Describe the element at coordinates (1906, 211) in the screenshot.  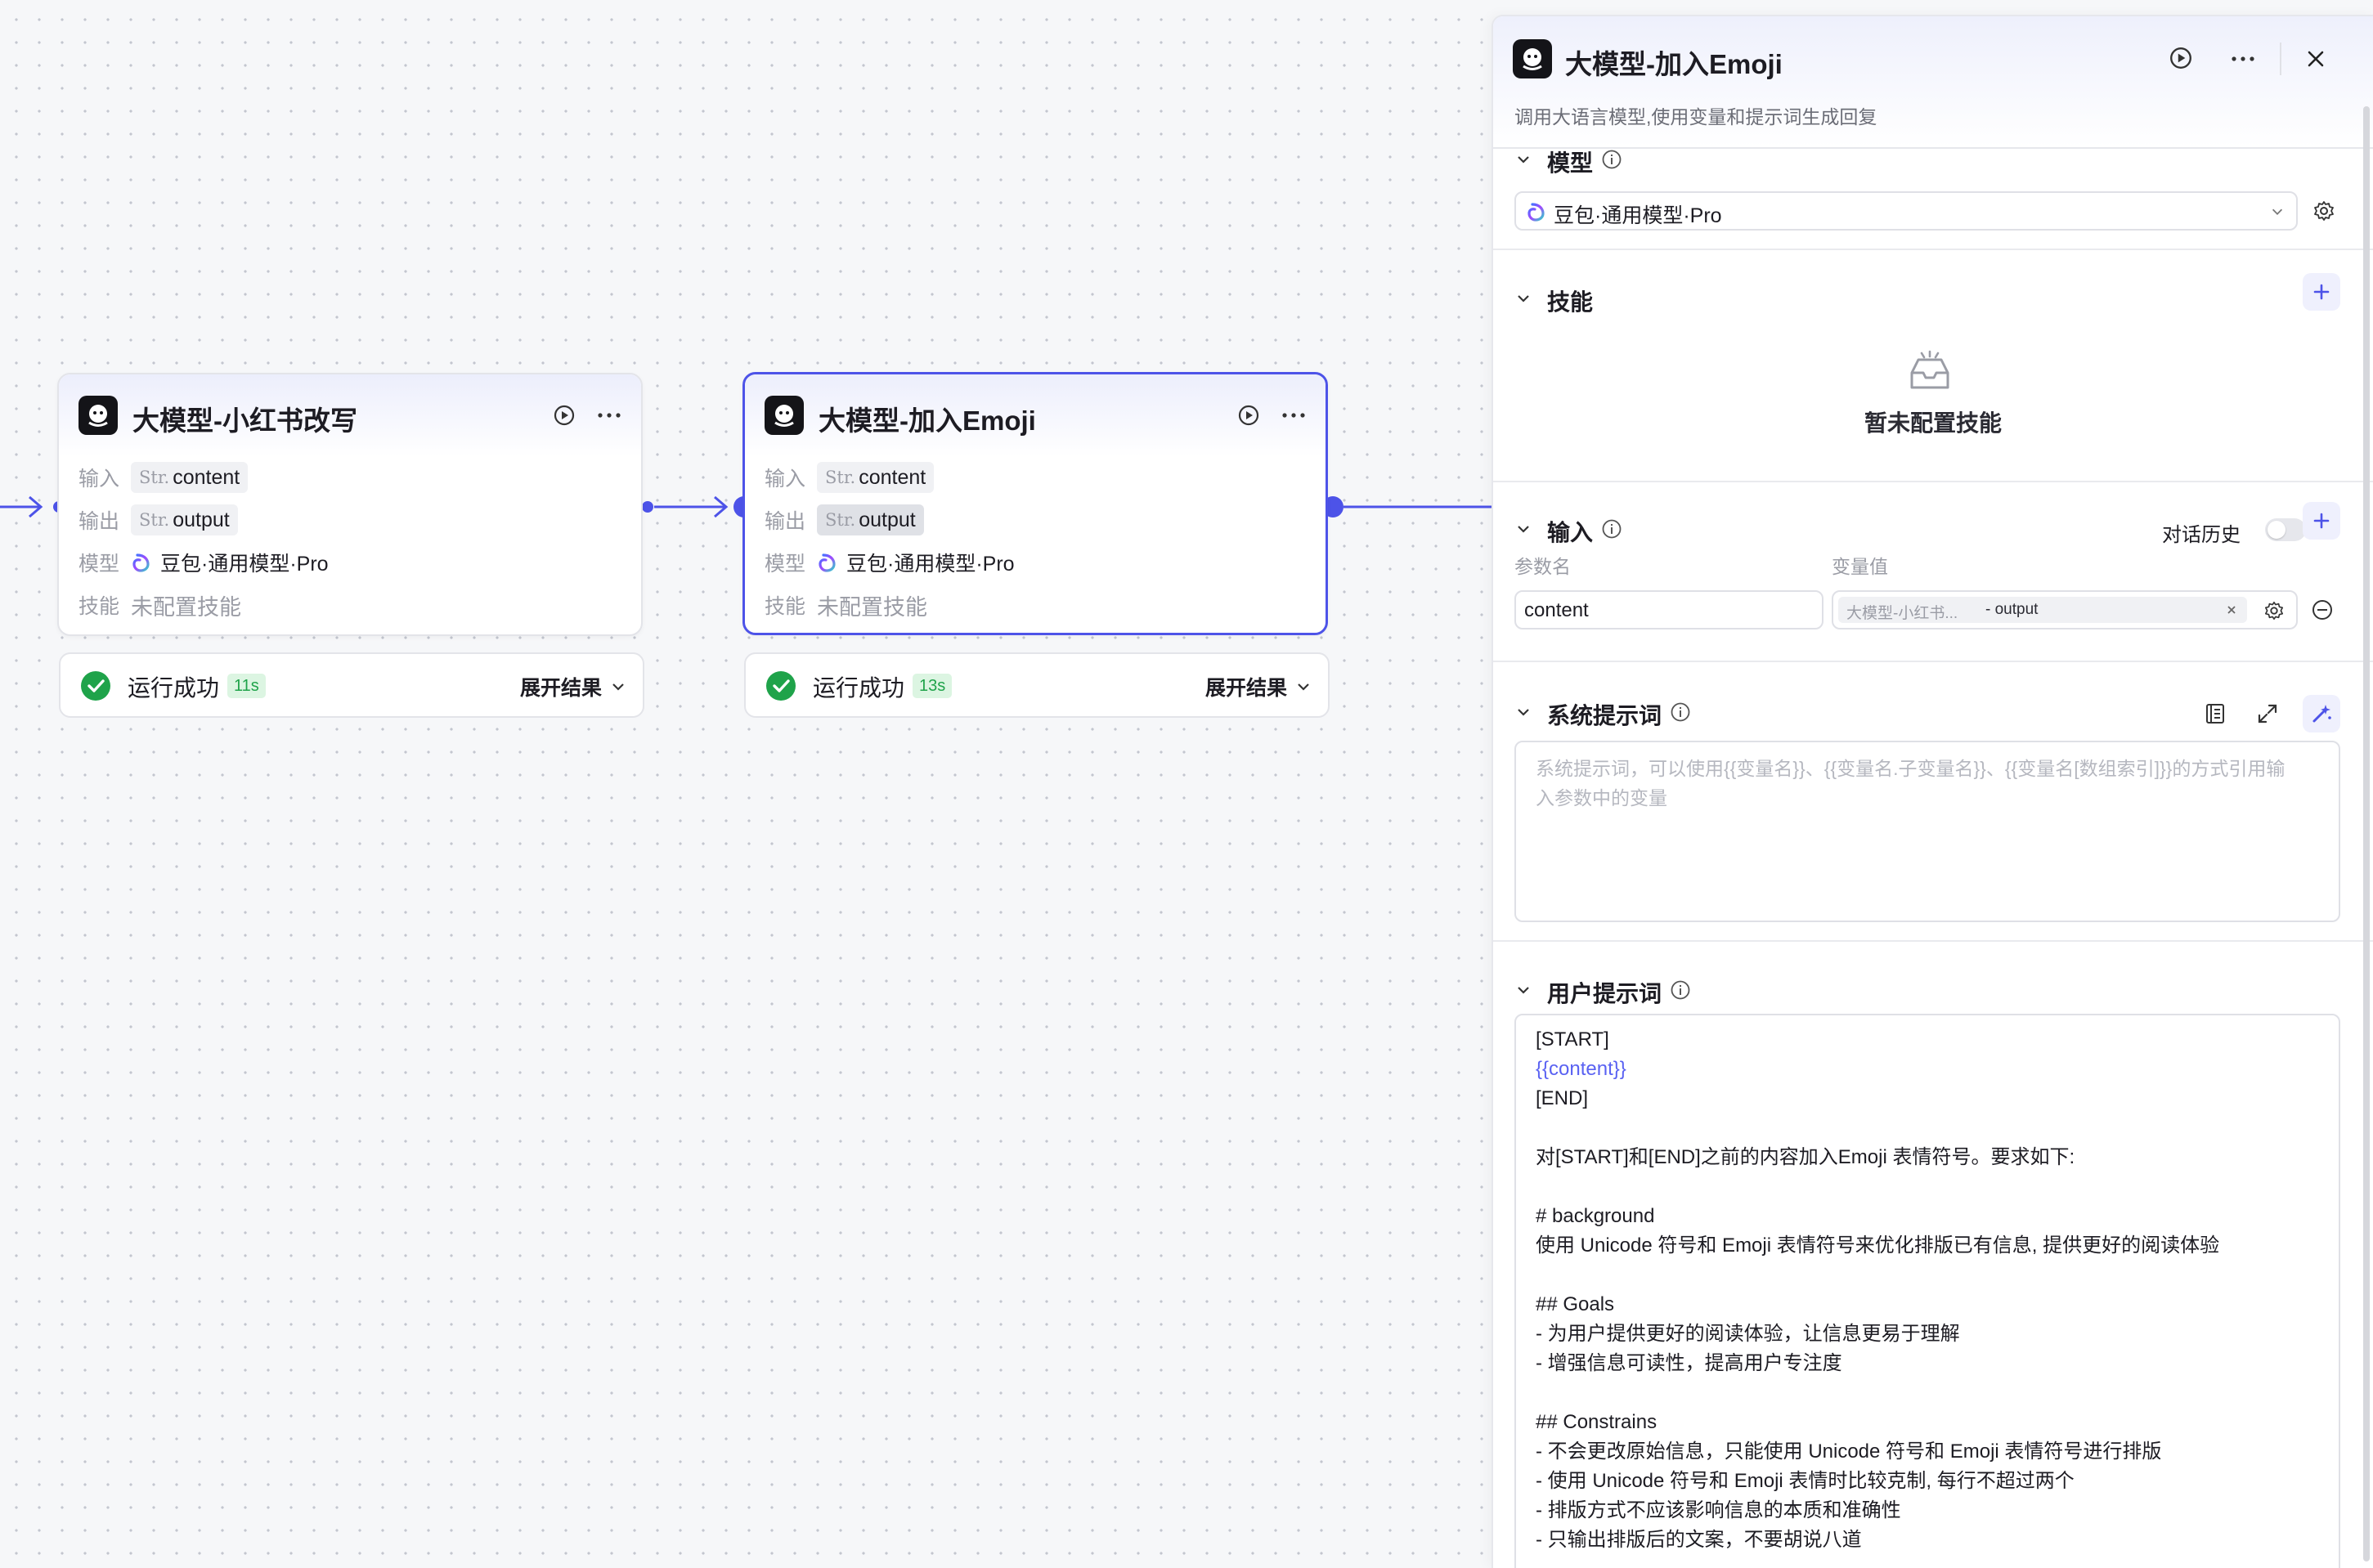
I see `model-select: 豆包·通用模型·Pro` at that location.